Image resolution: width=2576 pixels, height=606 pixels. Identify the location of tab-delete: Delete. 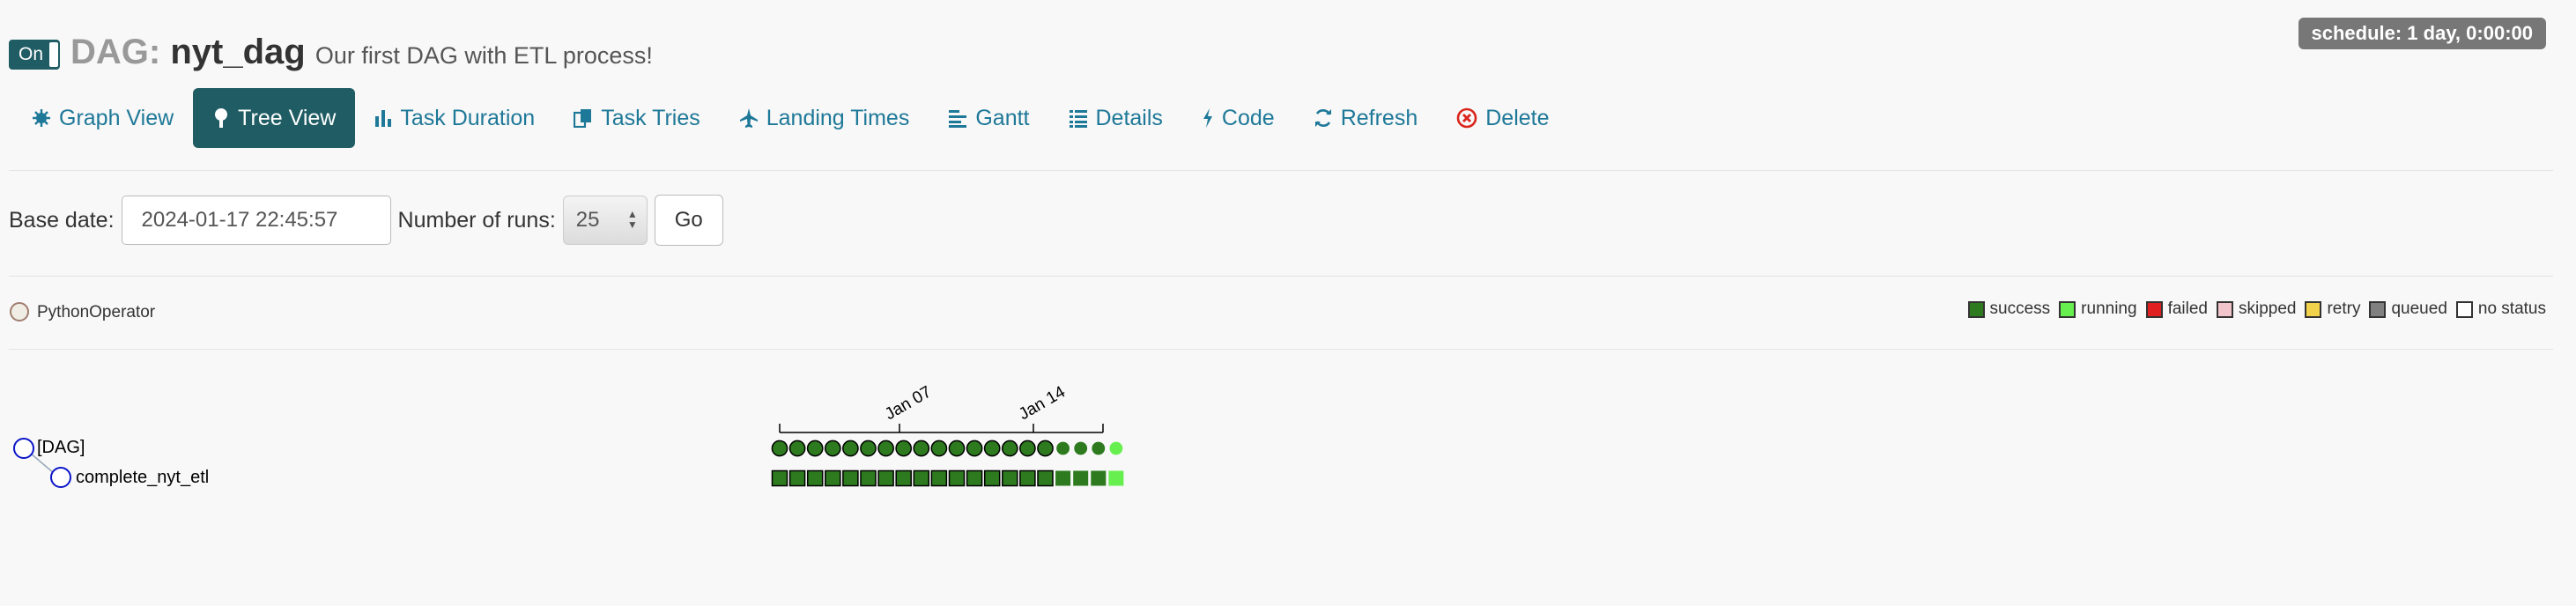
(1503, 118).